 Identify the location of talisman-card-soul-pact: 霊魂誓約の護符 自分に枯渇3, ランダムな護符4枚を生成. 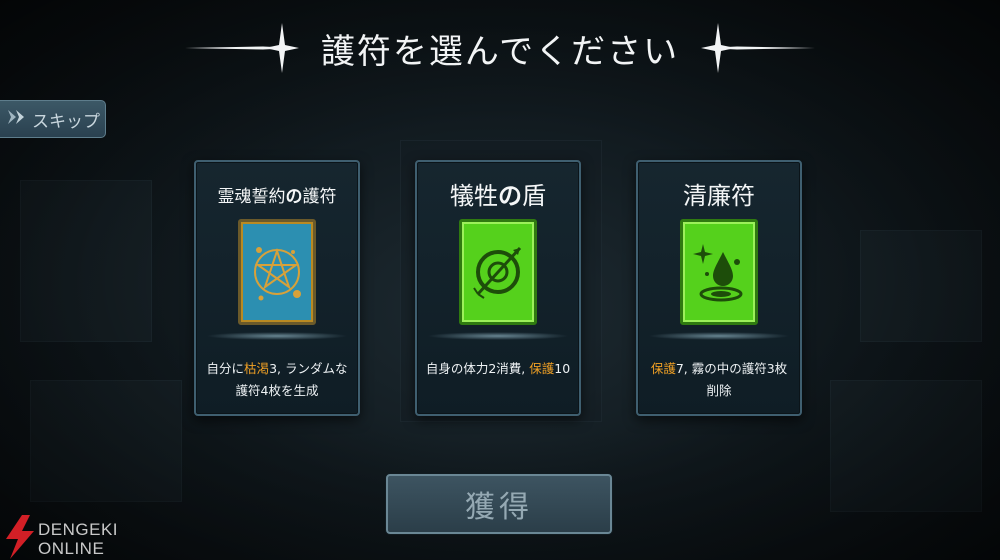
(277, 288).